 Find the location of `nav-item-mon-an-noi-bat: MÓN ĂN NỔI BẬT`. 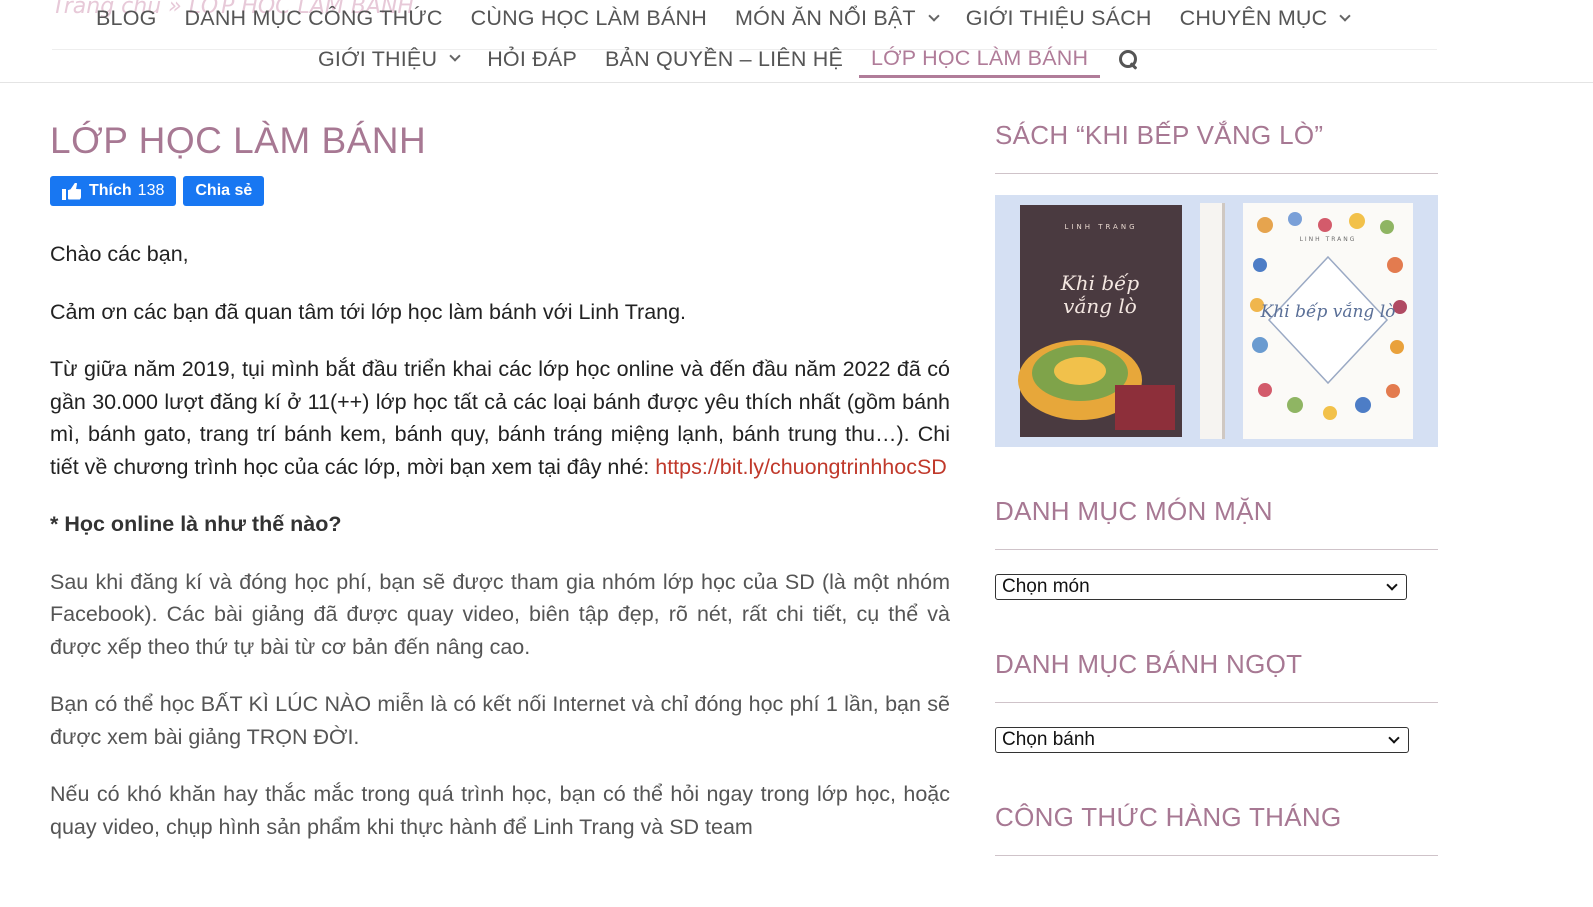

nav-item-mon-an-noi-bat: MÓN ĂN NỔI BẬT is located at coordinates (837, 20).